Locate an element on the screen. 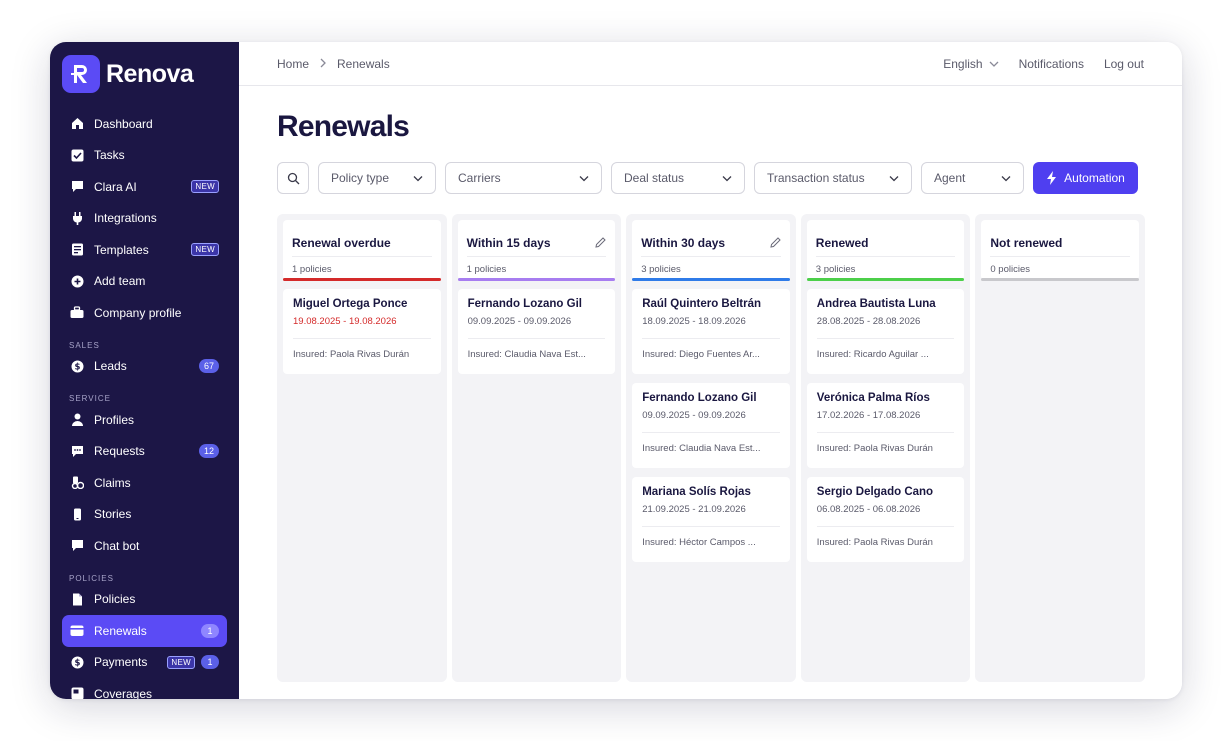 This screenshot has height=741, width=1232. sidebar-item-company-profile: Company profile is located at coordinates (144, 313).